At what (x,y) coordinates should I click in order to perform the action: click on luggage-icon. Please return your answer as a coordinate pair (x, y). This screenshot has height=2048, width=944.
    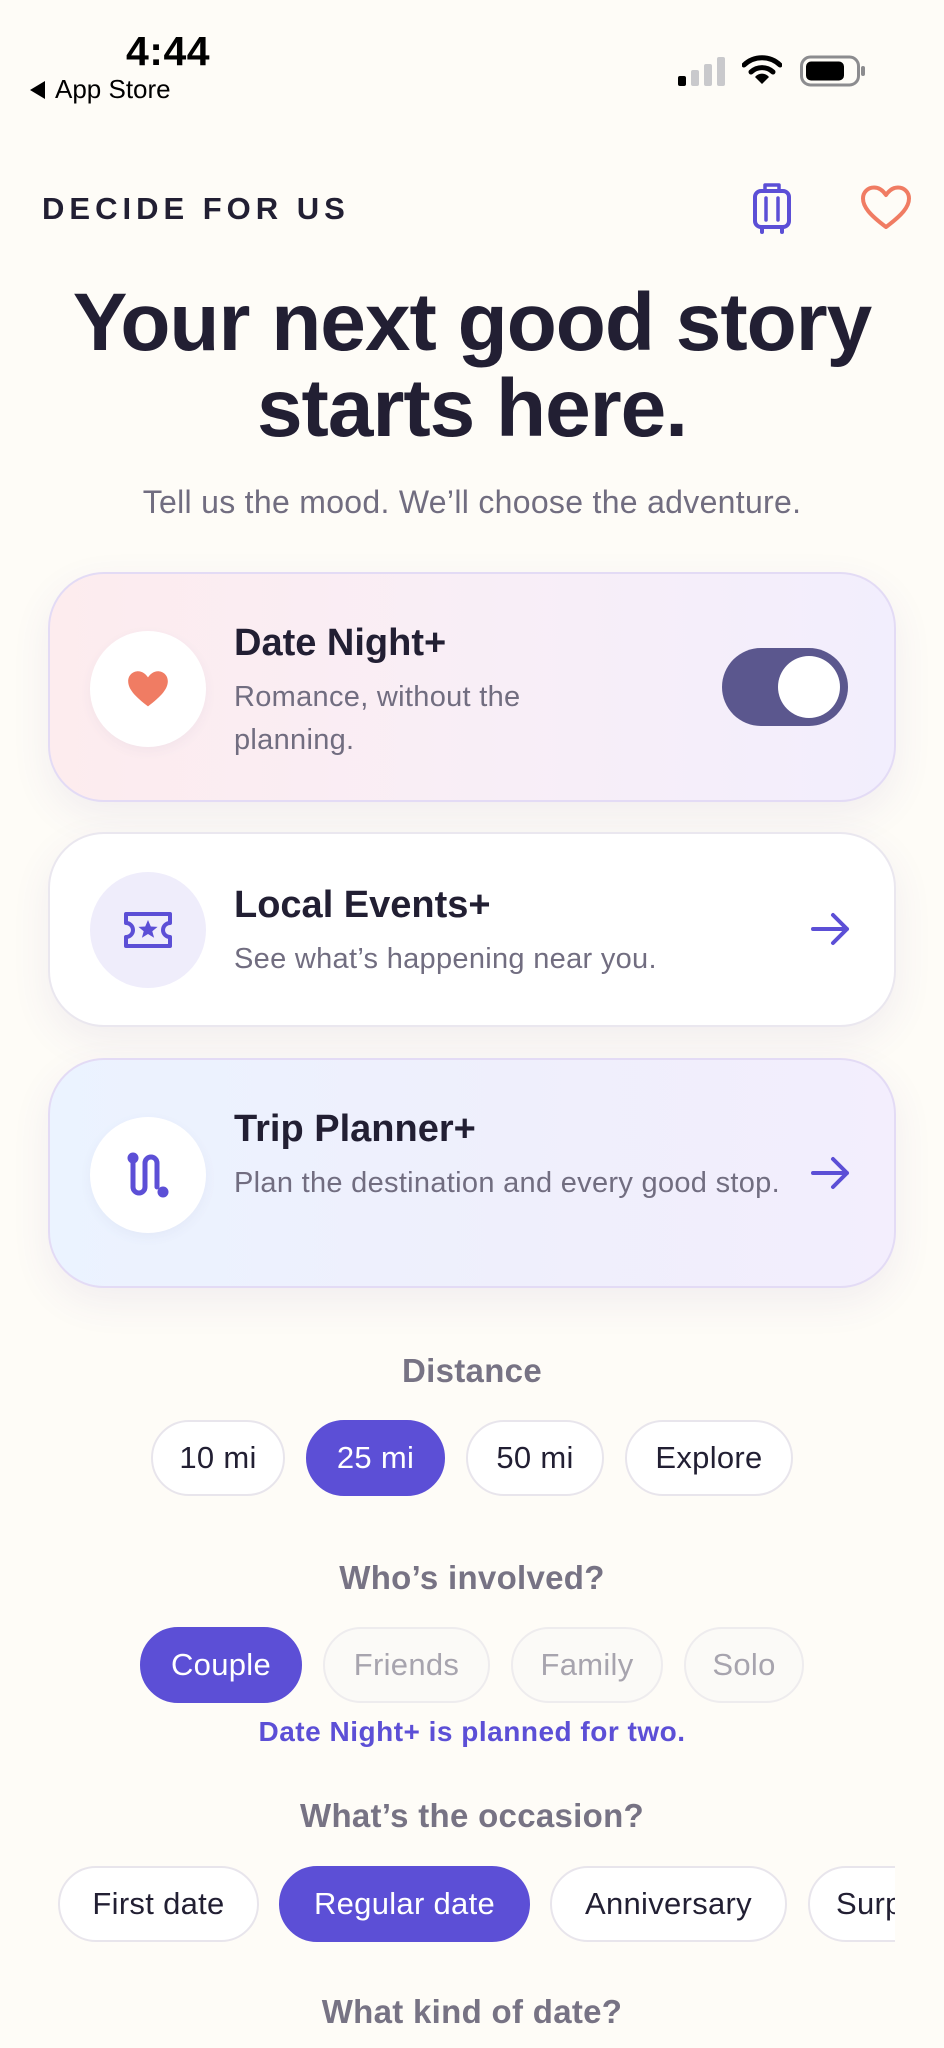
    Looking at the image, I should click on (772, 208).